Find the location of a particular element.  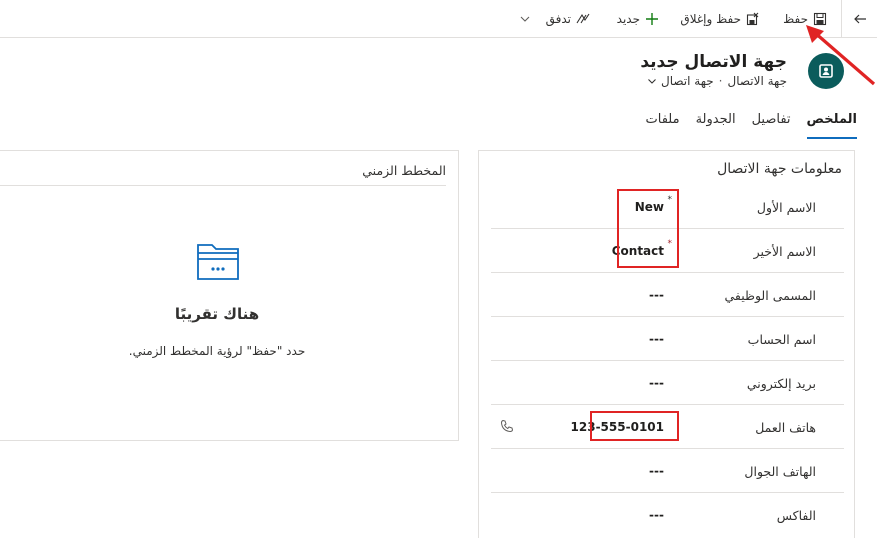

form-selector: جهة اتصال is located at coordinates (680, 81).